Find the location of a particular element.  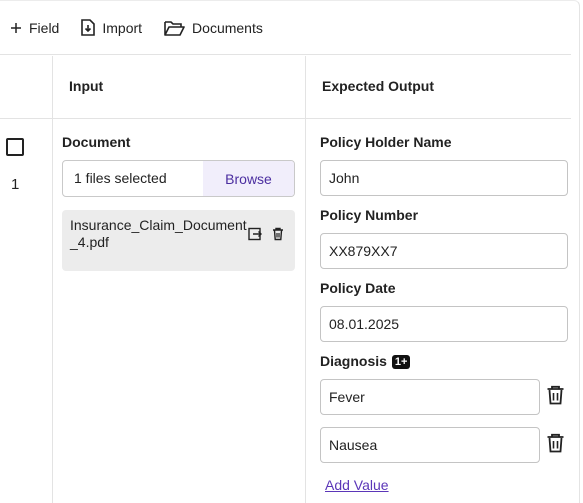

document-label: Document is located at coordinates (96, 142).